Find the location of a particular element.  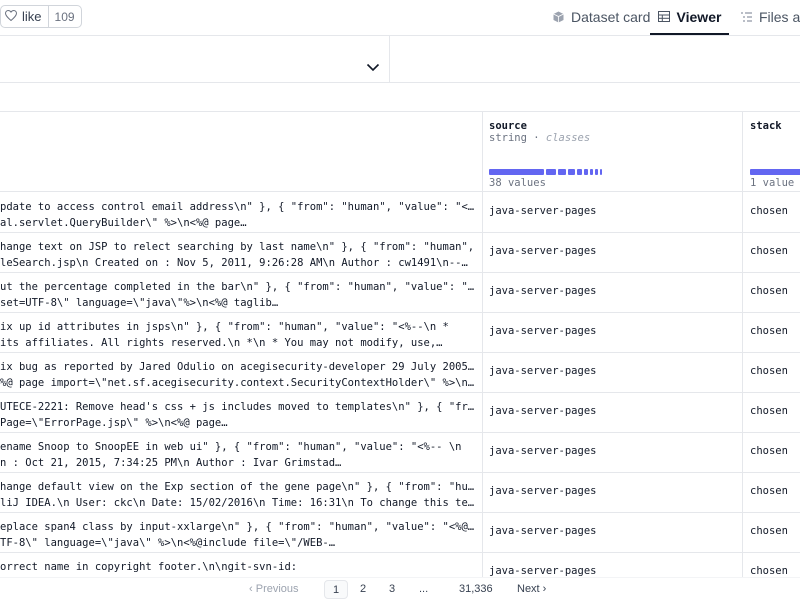

previous-page-button: ‹ Previous is located at coordinates (274, 589).